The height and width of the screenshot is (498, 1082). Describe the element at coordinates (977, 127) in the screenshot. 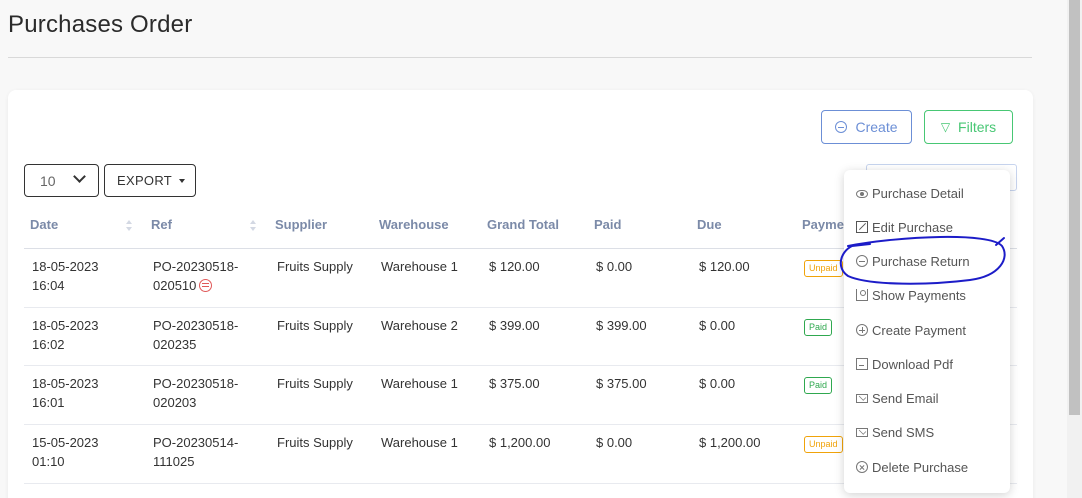

I see `filters-label: Filters` at that location.